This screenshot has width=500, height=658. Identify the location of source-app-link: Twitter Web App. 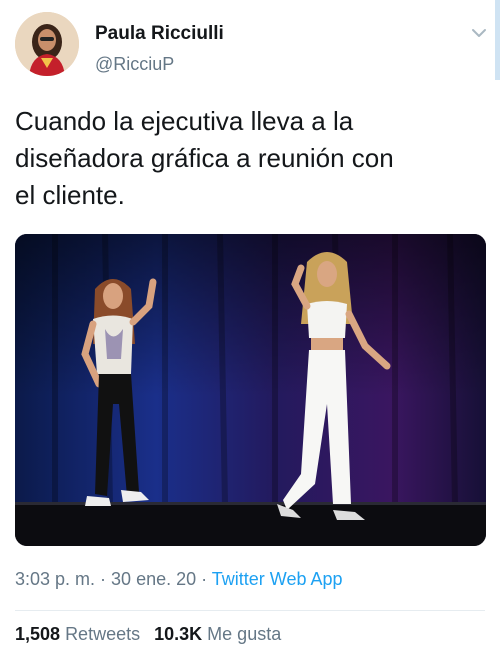
(277, 579).